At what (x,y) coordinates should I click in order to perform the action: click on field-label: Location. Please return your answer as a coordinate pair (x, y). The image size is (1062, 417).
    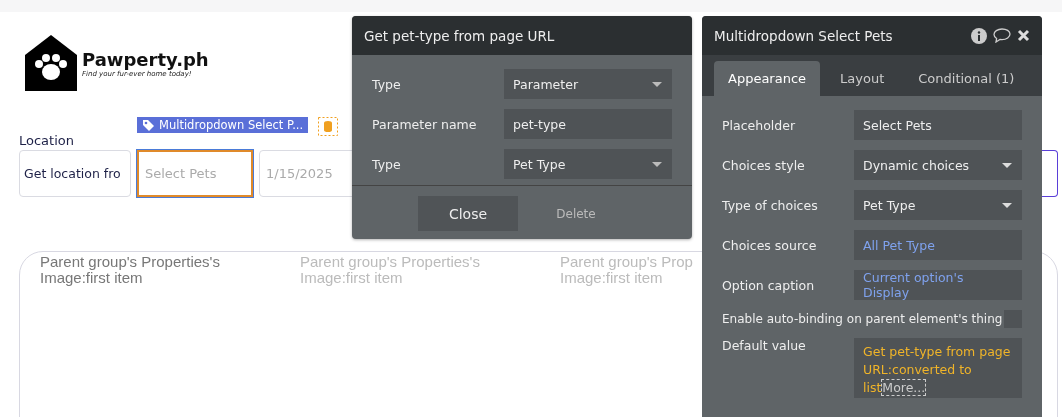
    Looking at the image, I should click on (47, 140).